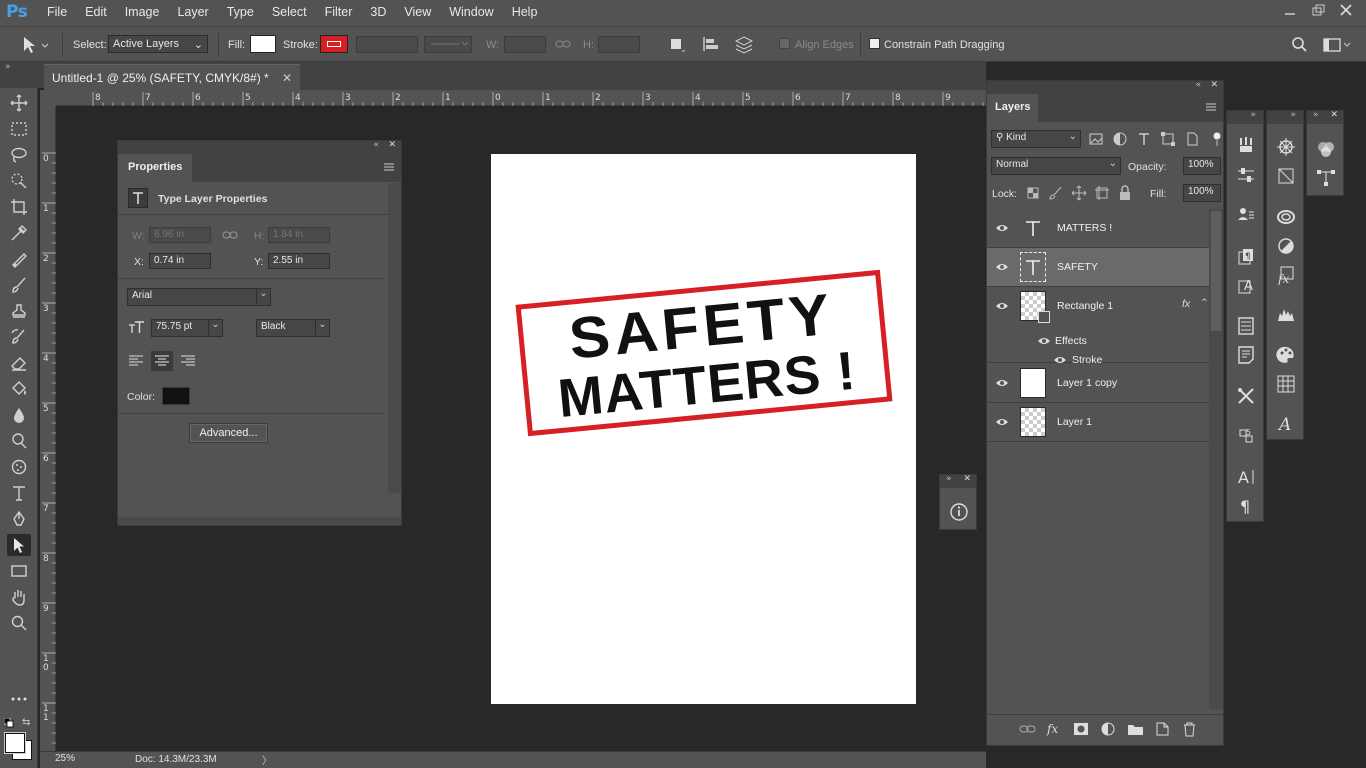 This screenshot has width=1366, height=768. What do you see at coordinates (471, 12) in the screenshot?
I see `menu-window: Window` at bounding box center [471, 12].